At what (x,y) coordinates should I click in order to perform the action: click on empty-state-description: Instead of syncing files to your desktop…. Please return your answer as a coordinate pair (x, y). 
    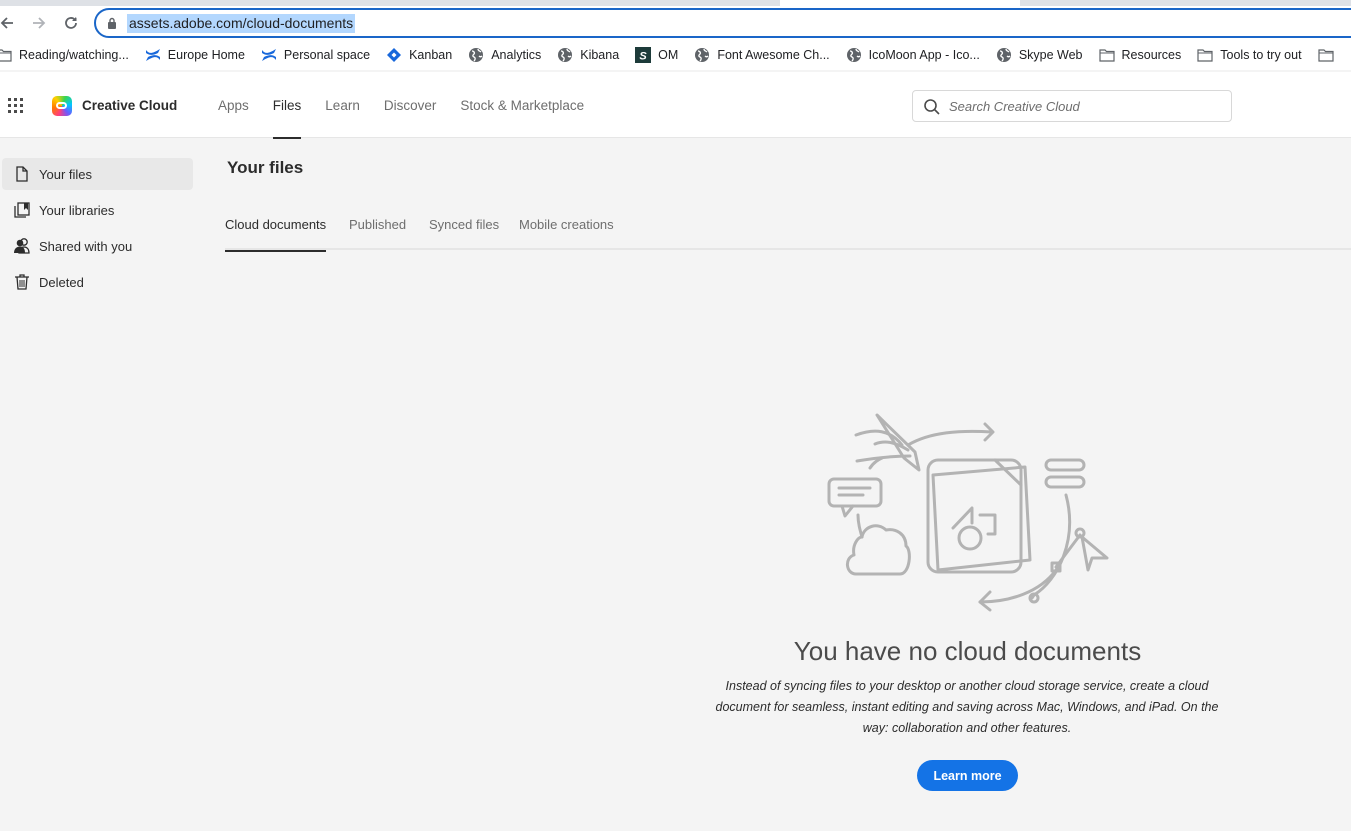
    Looking at the image, I should click on (967, 707).